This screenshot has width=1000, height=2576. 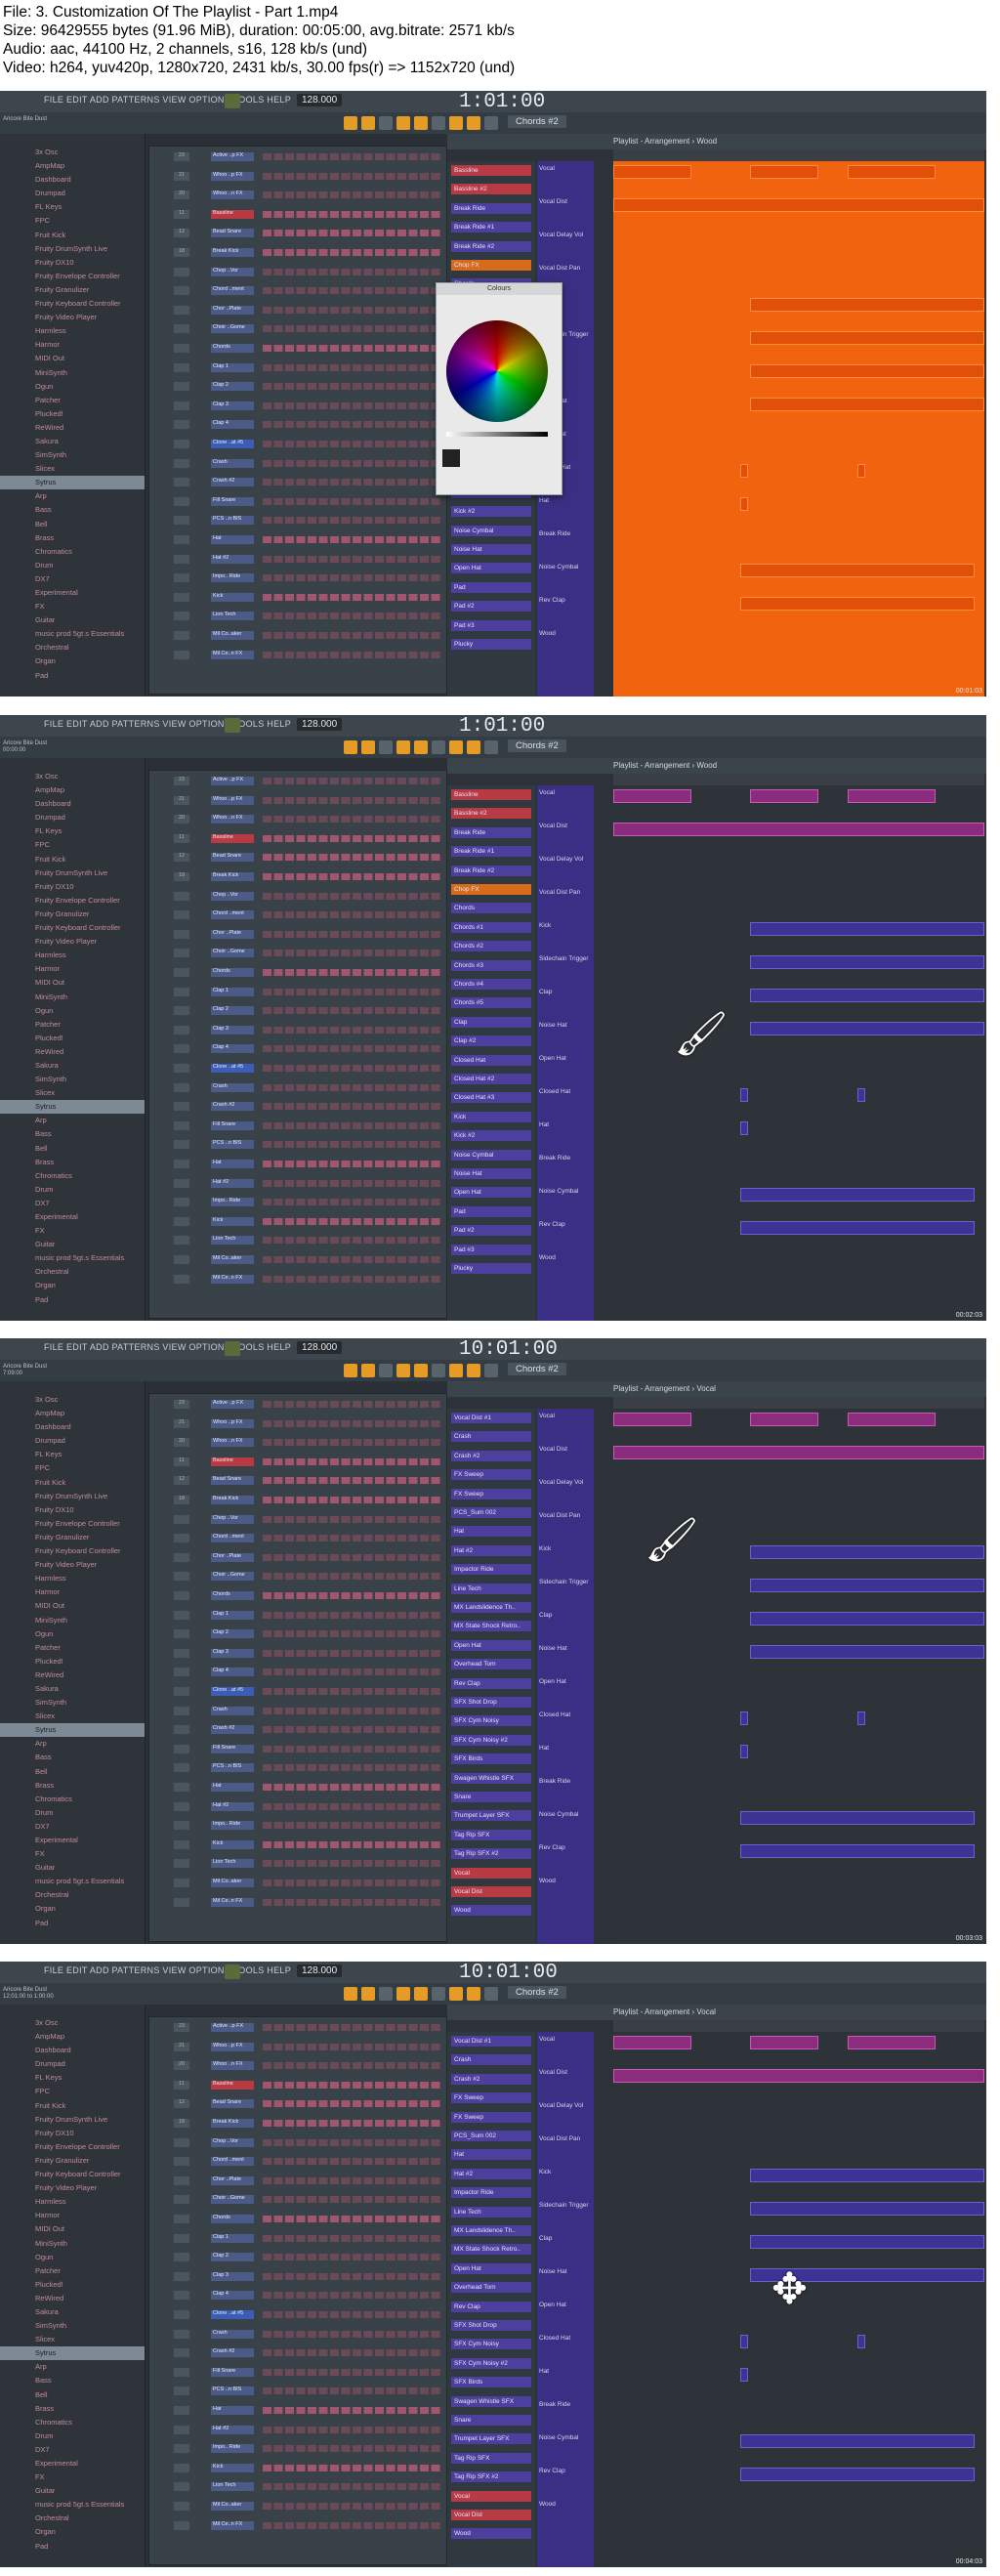 What do you see at coordinates (232, 2238) in the screenshot?
I see `channel-name-button: Clap 1` at bounding box center [232, 2238].